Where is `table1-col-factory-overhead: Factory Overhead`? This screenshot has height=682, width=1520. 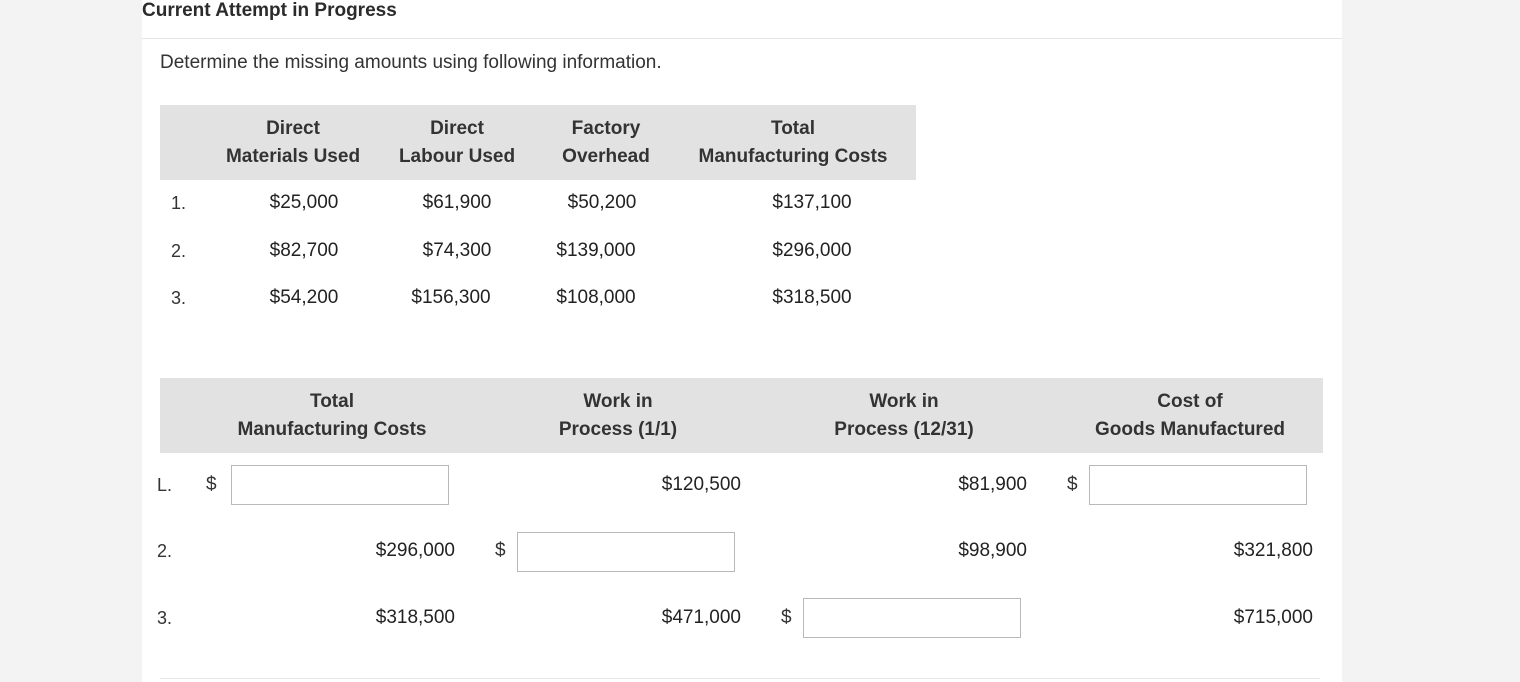
table1-col-factory-overhead: Factory Overhead is located at coordinates (606, 143).